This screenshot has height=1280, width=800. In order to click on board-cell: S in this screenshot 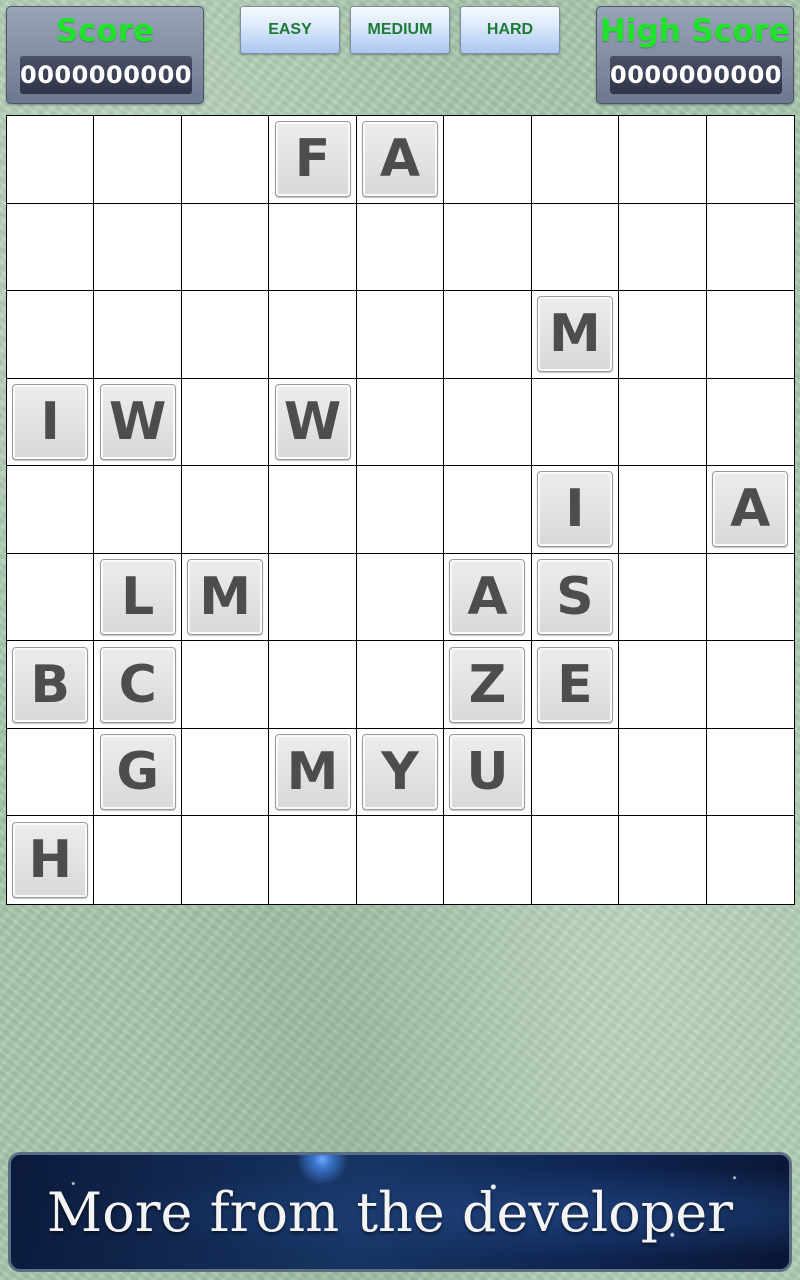, I will do `click(575, 597)`.